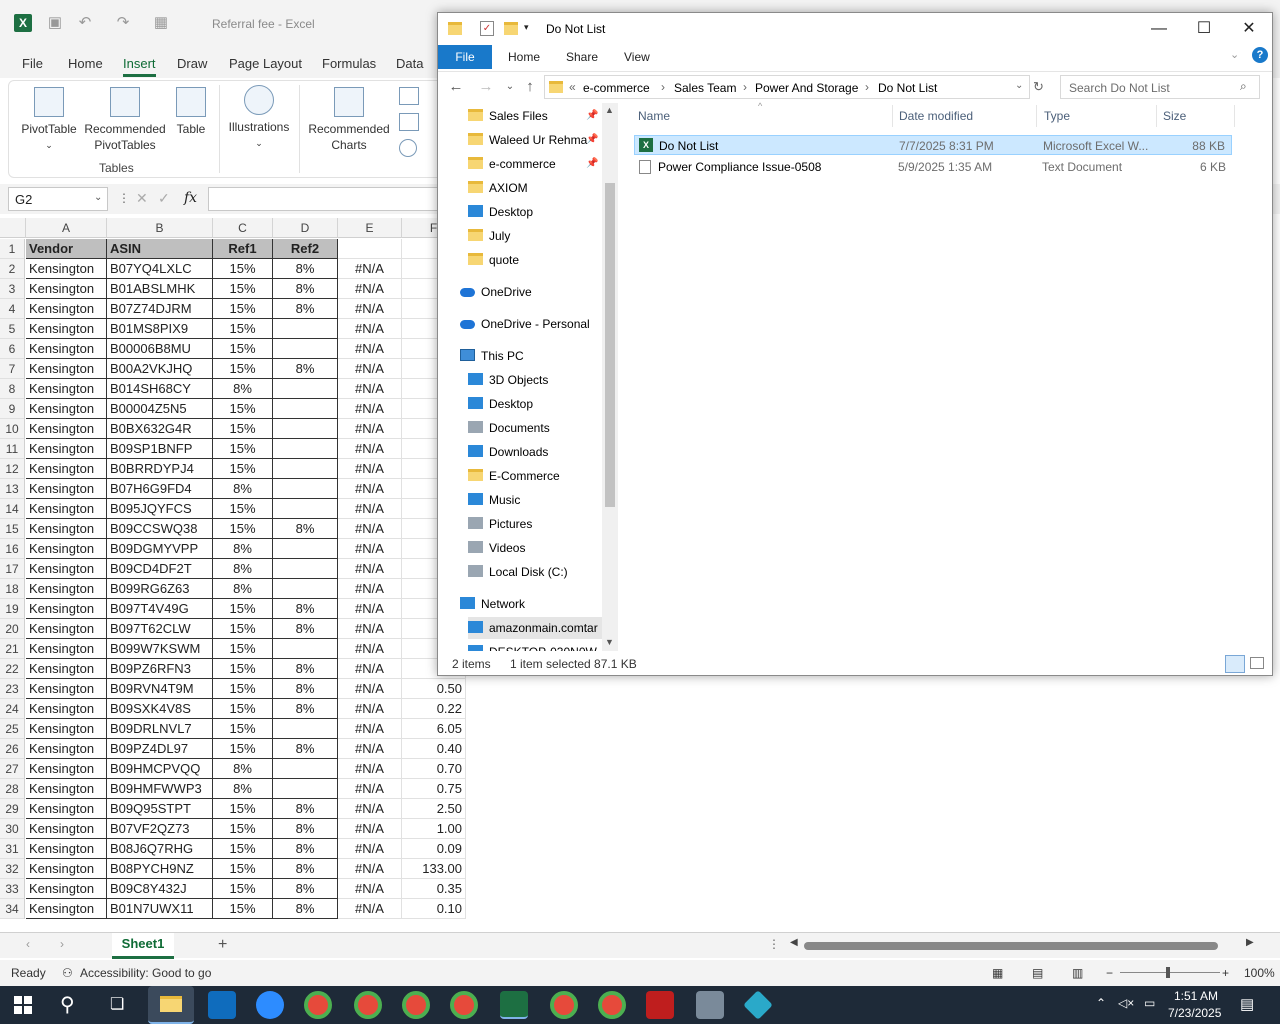 Image resolution: width=1280 pixels, height=1024 pixels. Describe the element at coordinates (12, 329) in the screenshot. I see `row-header: 5` at that location.